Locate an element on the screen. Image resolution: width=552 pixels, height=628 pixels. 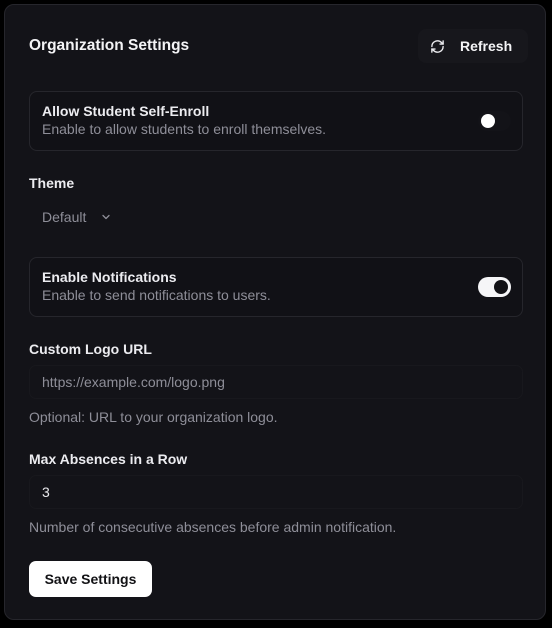
notifications-description: Enable to send notifications to users. is located at coordinates (156, 295).